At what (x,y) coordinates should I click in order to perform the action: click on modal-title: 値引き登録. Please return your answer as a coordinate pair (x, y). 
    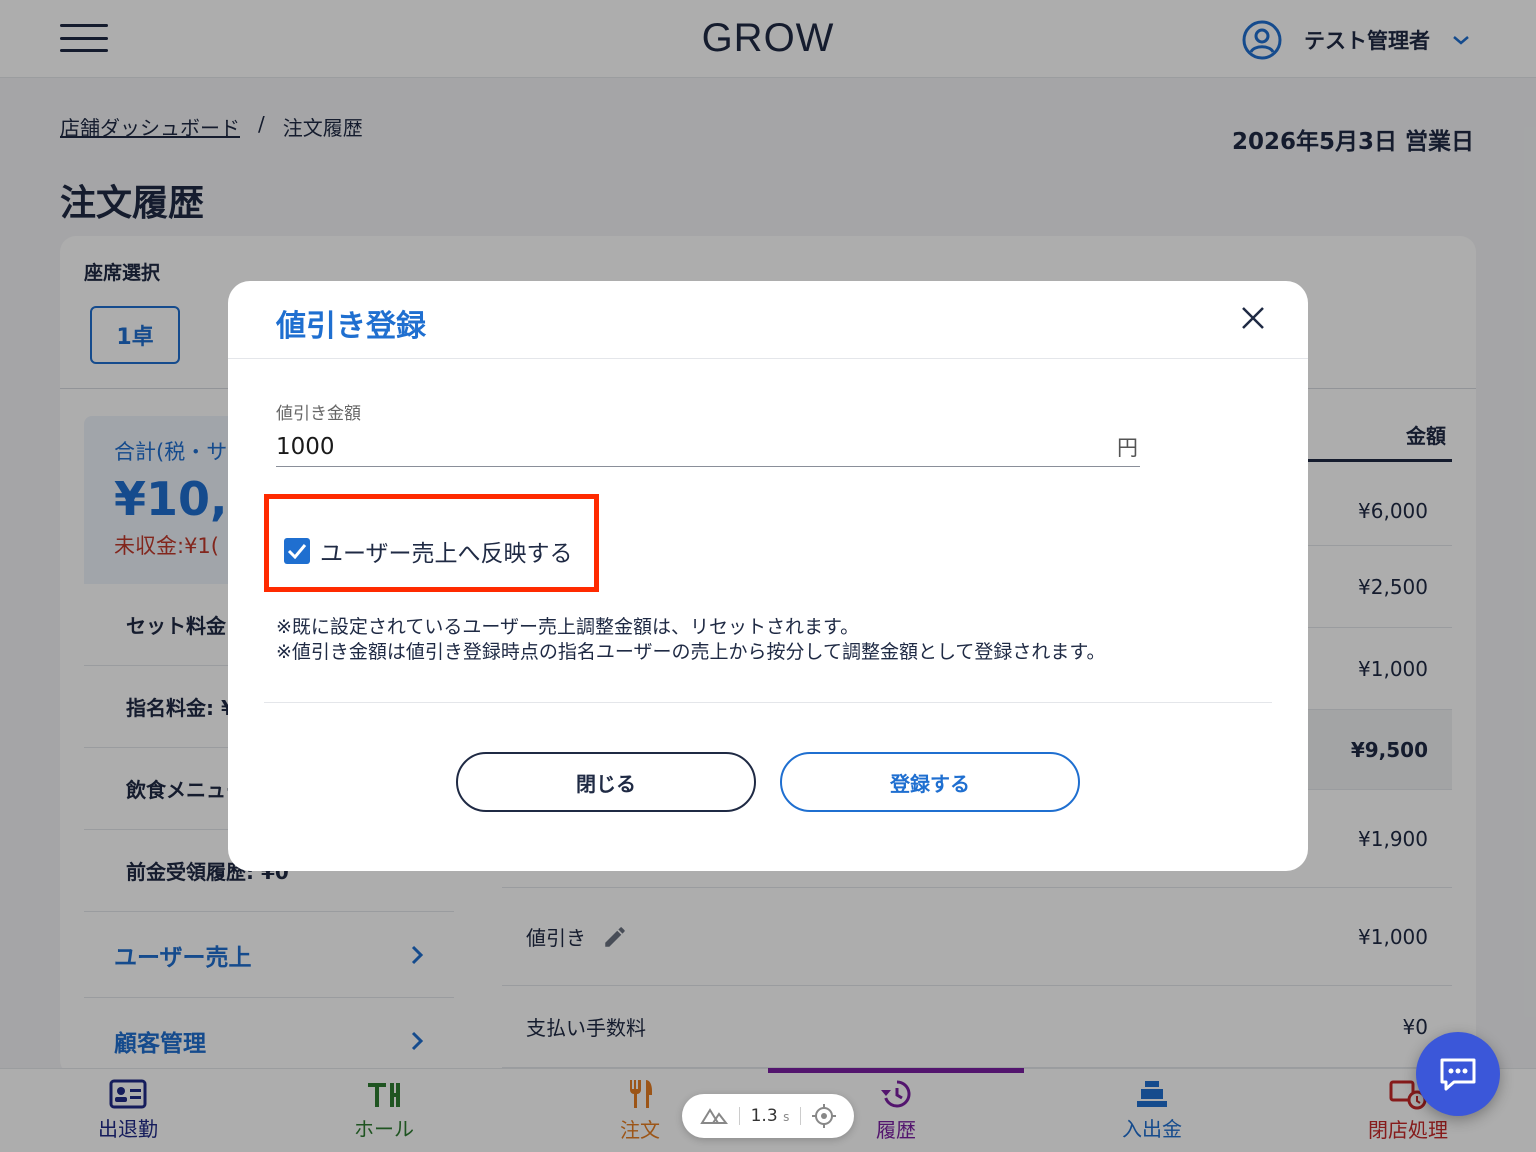
    Looking at the image, I should click on (351, 326).